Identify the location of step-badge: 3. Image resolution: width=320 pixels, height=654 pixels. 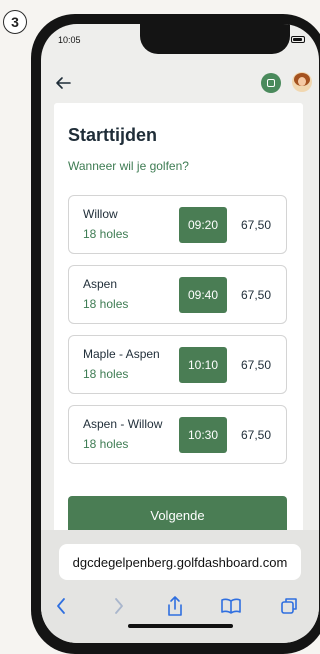
(15, 22).